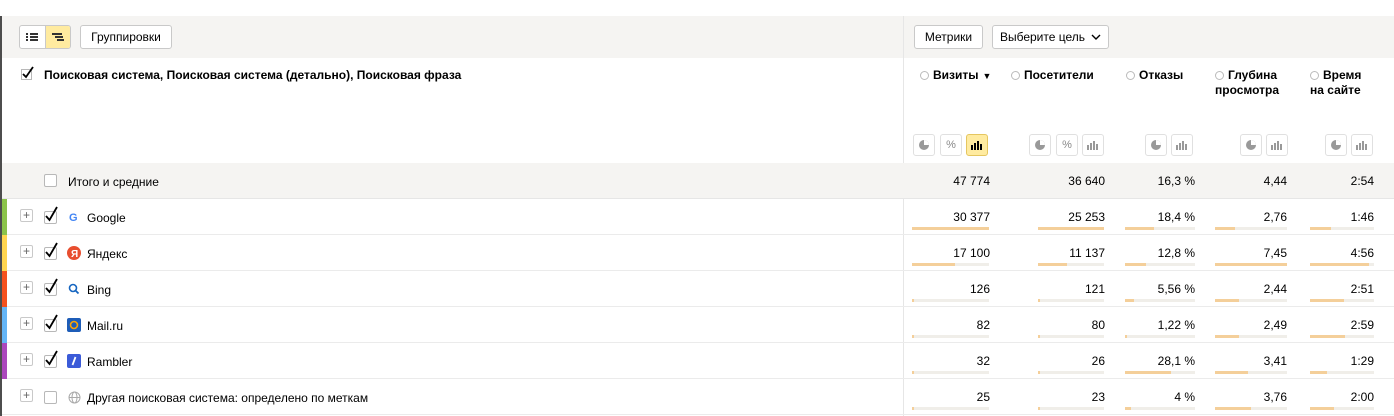 This screenshot has width=1394, height=416. What do you see at coordinates (1362, 361) in the screenshot?
I see `cell-time: 1:29` at bounding box center [1362, 361].